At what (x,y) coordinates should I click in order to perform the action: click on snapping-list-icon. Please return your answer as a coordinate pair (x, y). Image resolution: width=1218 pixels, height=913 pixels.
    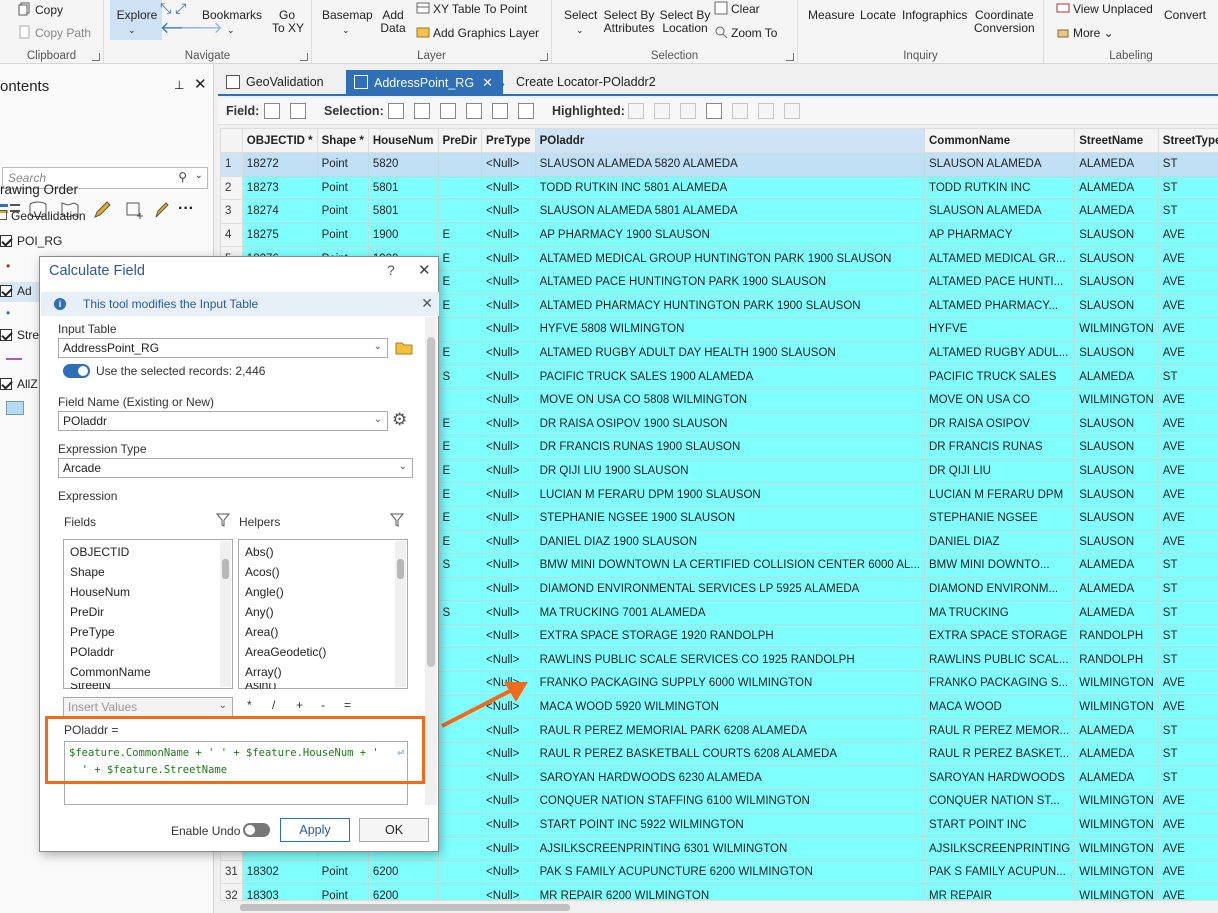
    Looking at the image, I should click on (134, 210).